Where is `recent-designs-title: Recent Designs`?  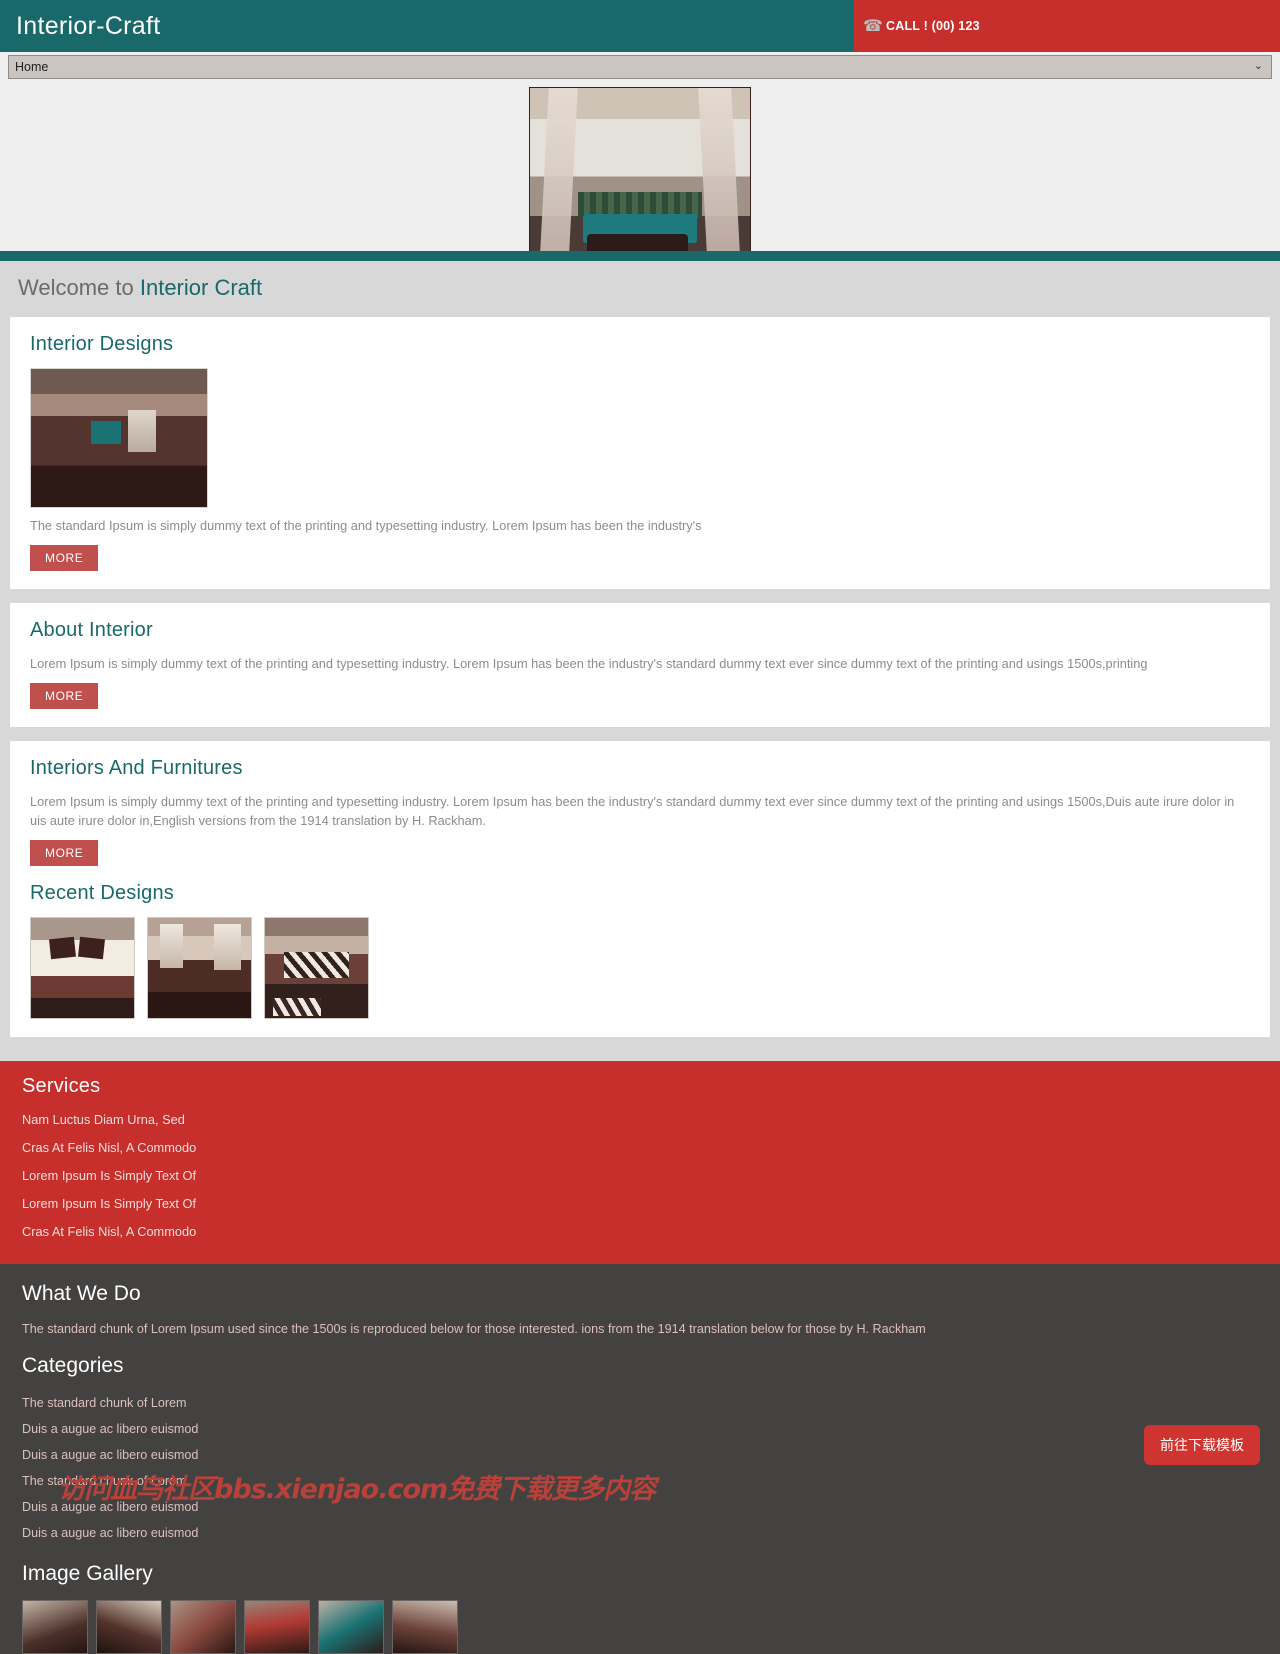 recent-designs-title: Recent Designs is located at coordinates (102, 893).